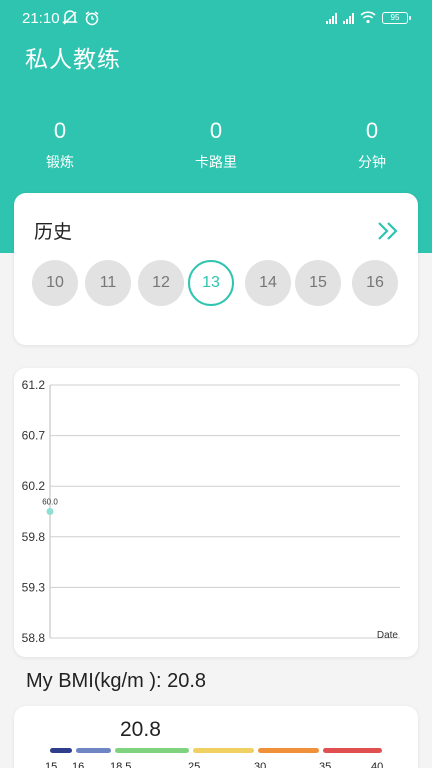 The width and height of the screenshot is (432, 768). What do you see at coordinates (216, 145) in the screenshot?
I see `stat-calories: 0 卡路里` at bounding box center [216, 145].